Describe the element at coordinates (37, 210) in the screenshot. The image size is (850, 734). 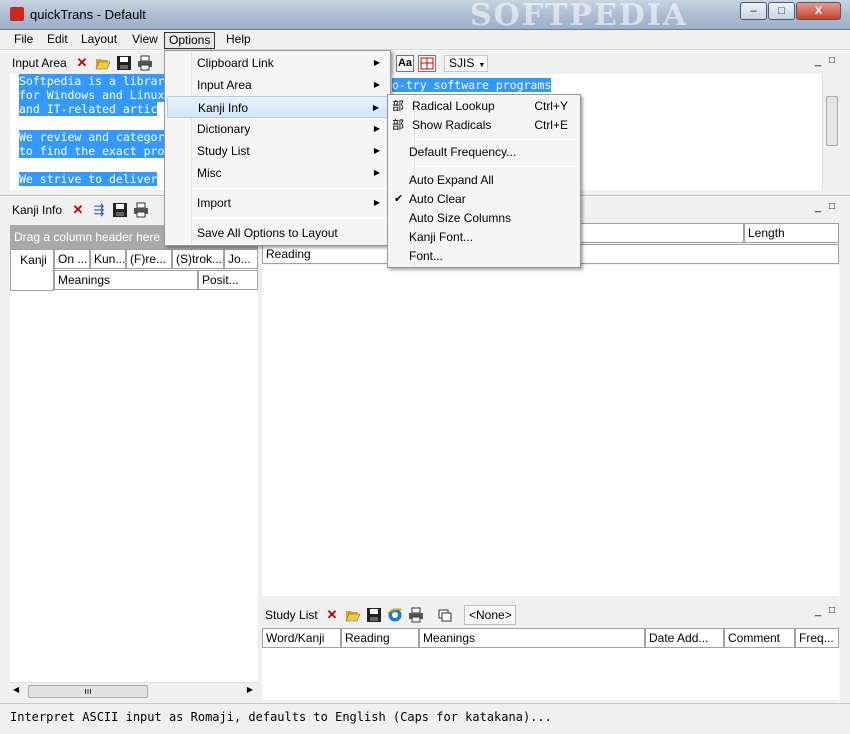
I see `kanji-info-label: Kanji Info` at that location.